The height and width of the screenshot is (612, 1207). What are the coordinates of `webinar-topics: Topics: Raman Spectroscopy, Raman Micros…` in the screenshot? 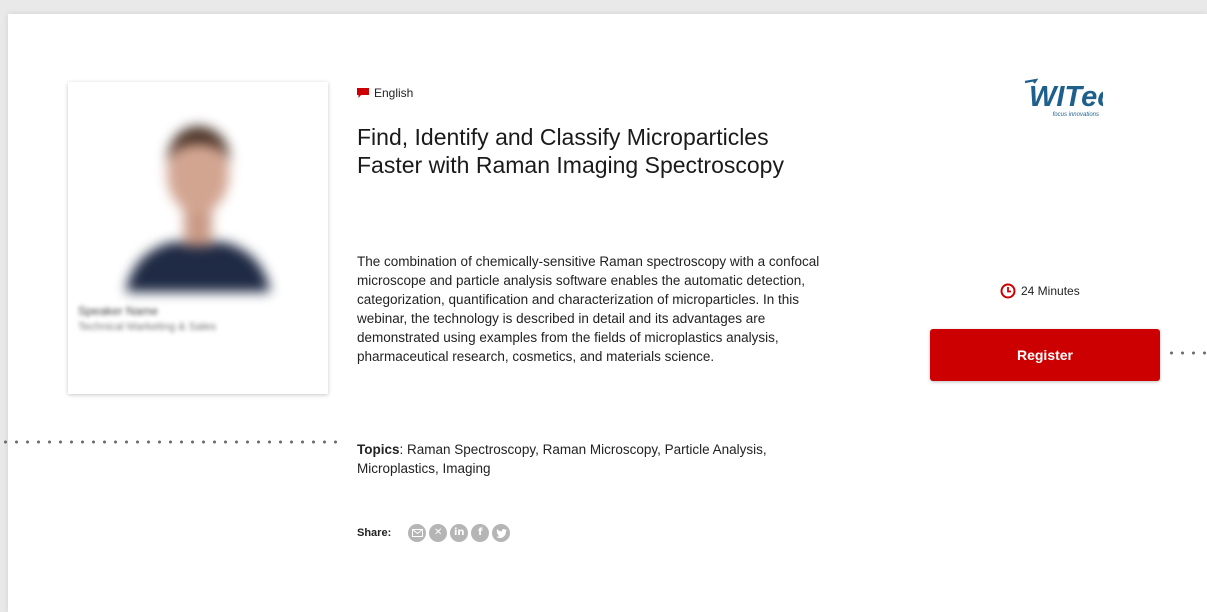 It's located at (597, 459).